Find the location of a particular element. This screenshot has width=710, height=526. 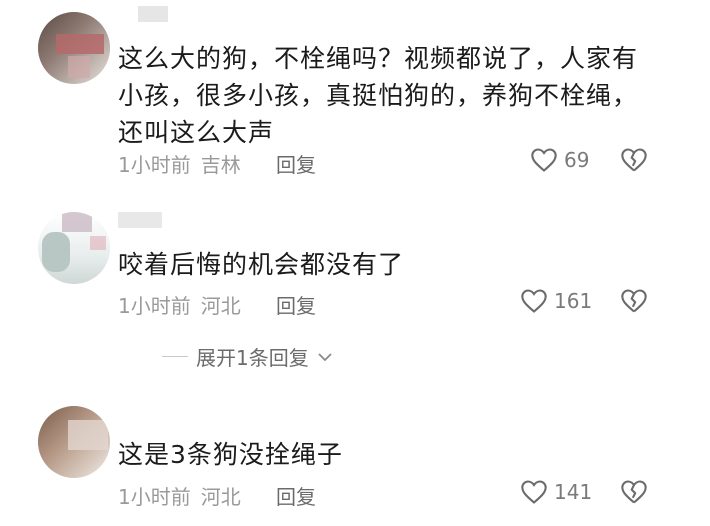

like-button: 141 is located at coordinates (556, 492).